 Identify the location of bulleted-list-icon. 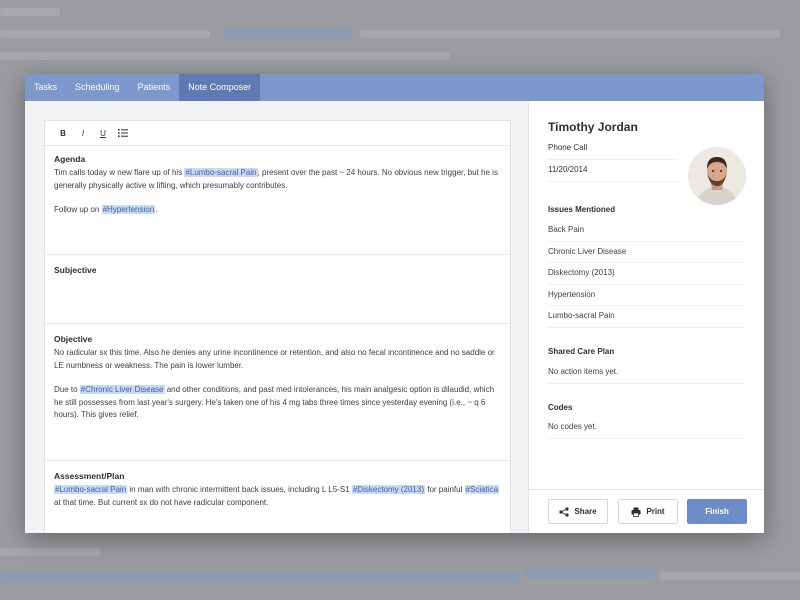
(123, 133).